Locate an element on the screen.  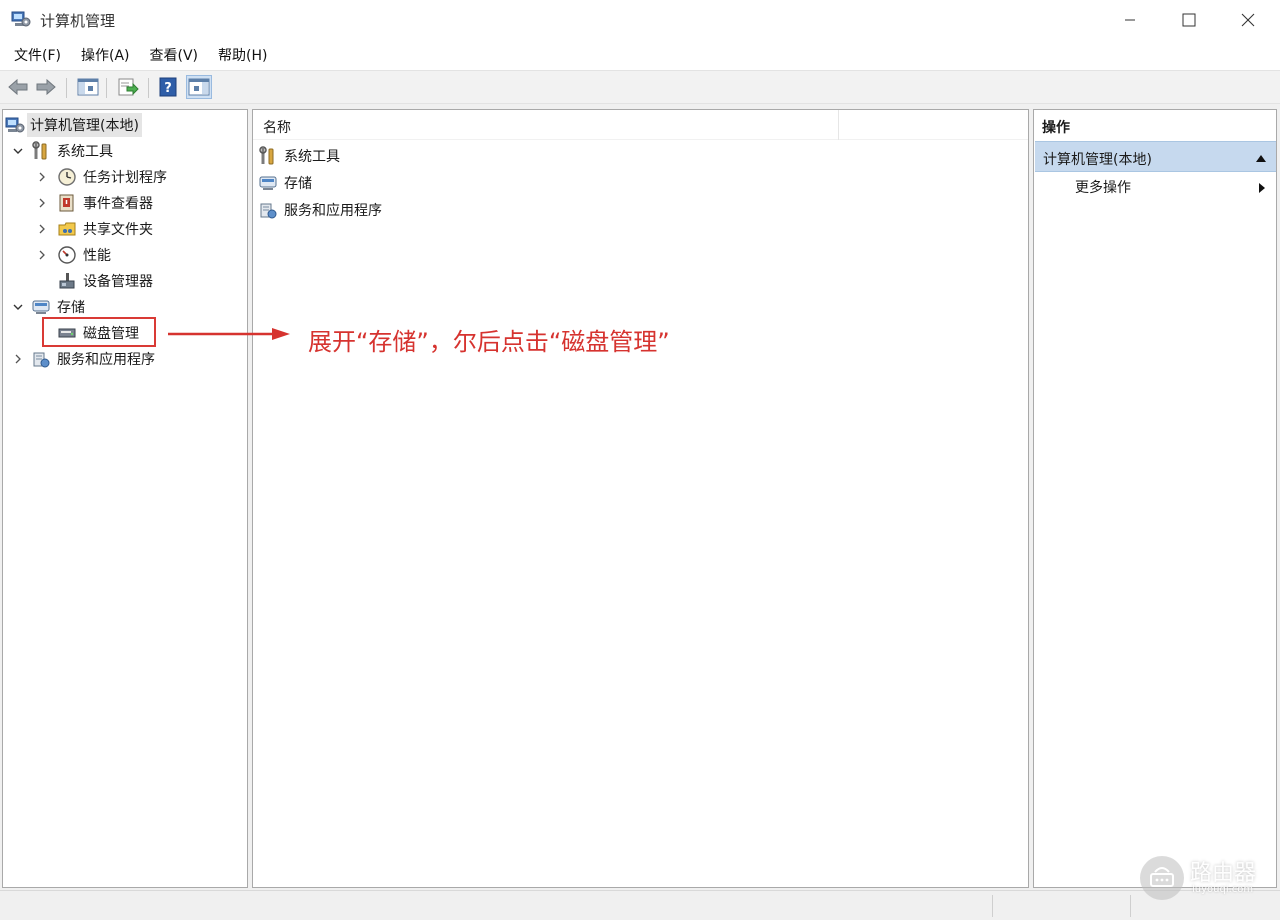
actions-section-header: 计算机管理(本地) is located at coordinates (1155, 156).